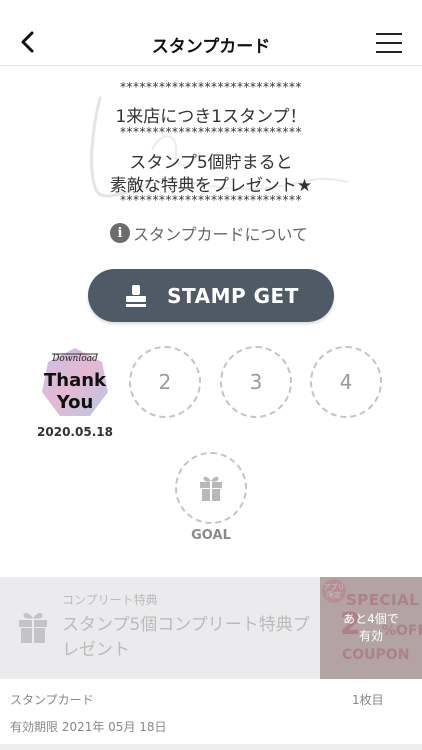  I want to click on slot-number: 3, so click(256, 382).